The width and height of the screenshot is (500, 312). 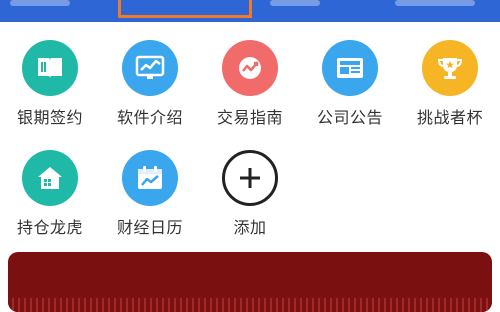 I want to click on grid-item-label: 公司公告, so click(x=349, y=117).